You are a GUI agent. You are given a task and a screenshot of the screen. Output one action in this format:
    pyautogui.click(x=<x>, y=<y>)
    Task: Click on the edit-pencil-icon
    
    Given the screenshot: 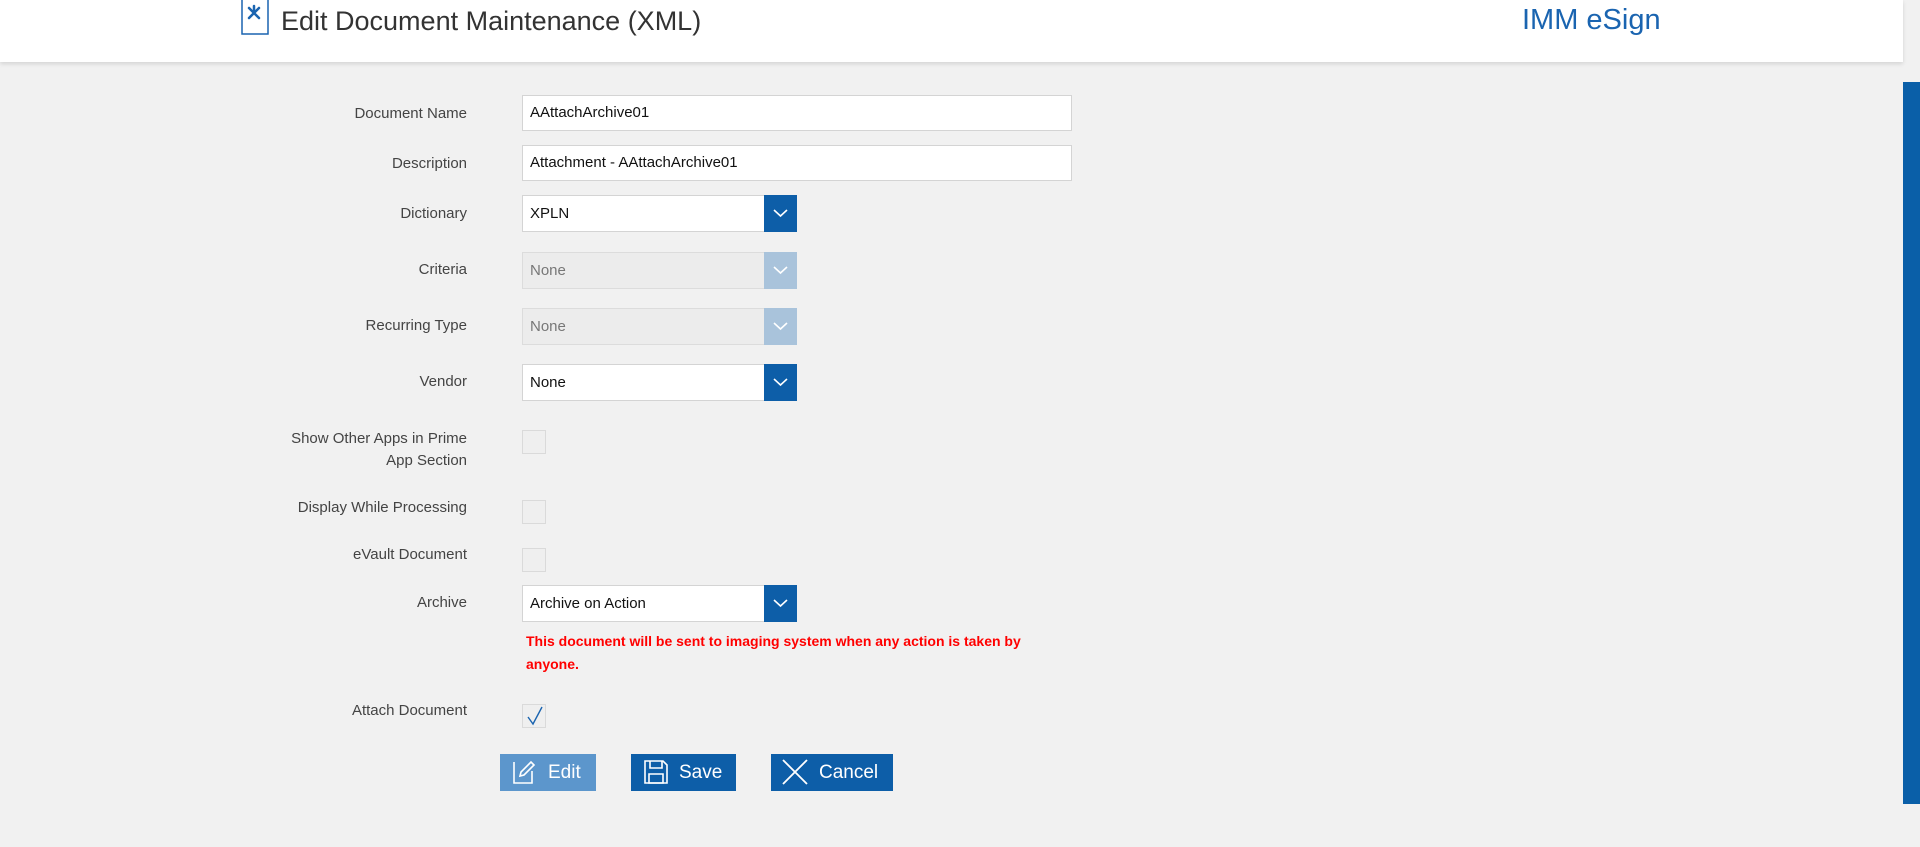 What is the action you would take?
    pyautogui.click(x=524, y=772)
    